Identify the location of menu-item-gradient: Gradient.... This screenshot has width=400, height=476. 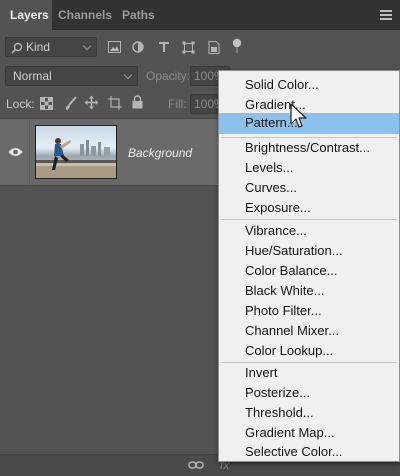
(309, 105).